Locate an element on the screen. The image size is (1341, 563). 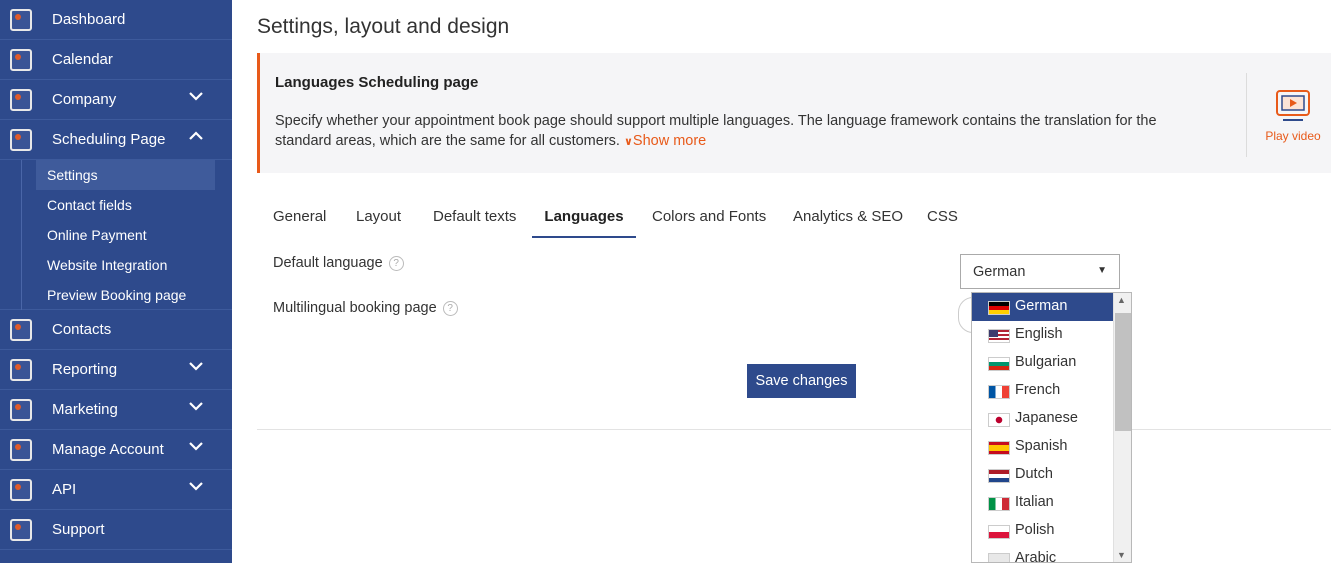
tab-general: General is located at coordinates (299, 217).